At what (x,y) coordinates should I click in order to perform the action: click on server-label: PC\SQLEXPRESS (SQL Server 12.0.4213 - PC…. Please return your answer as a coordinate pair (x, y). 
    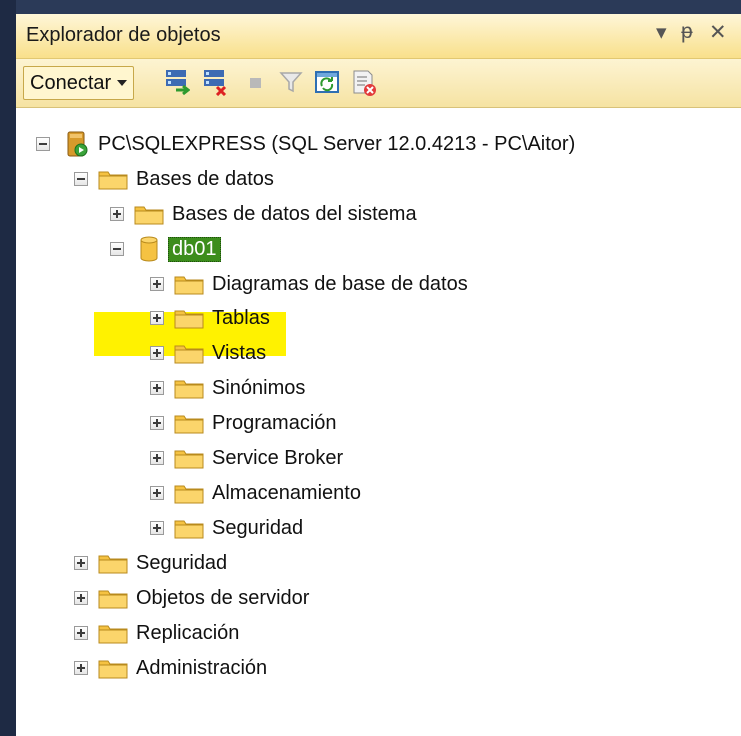
    Looking at the image, I should click on (337, 143).